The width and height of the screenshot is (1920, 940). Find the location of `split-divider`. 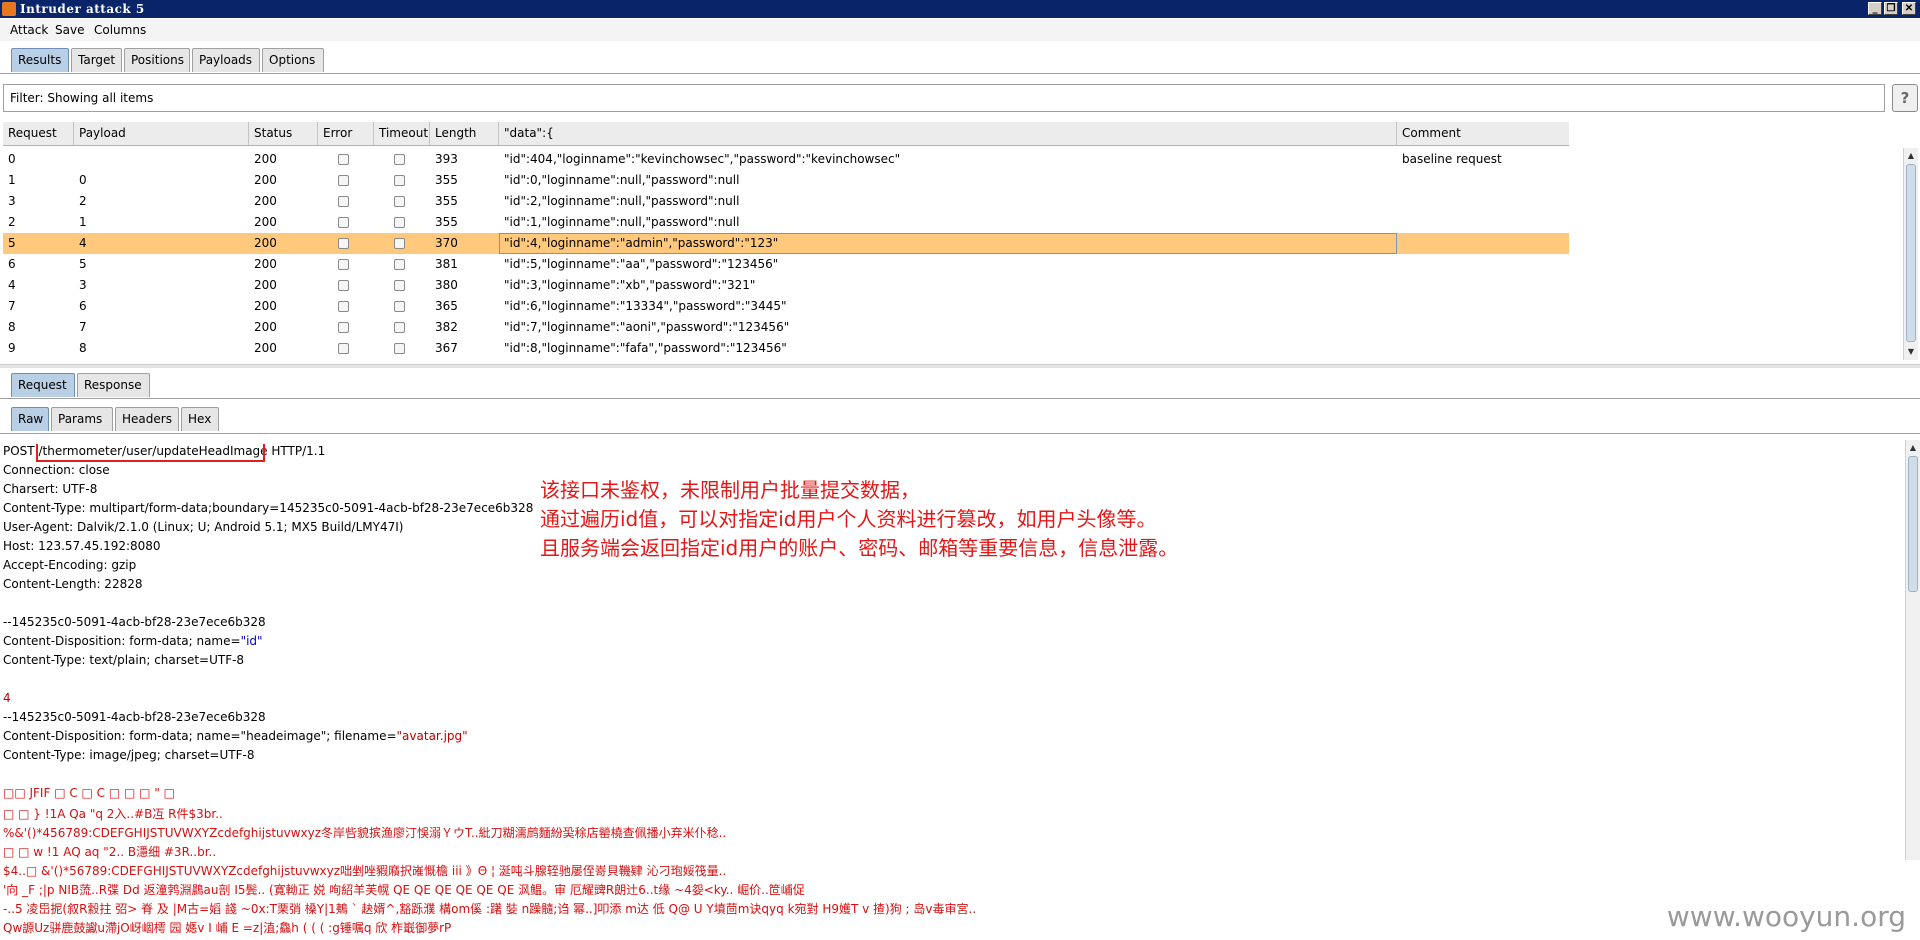

split-divider is located at coordinates (960, 366).